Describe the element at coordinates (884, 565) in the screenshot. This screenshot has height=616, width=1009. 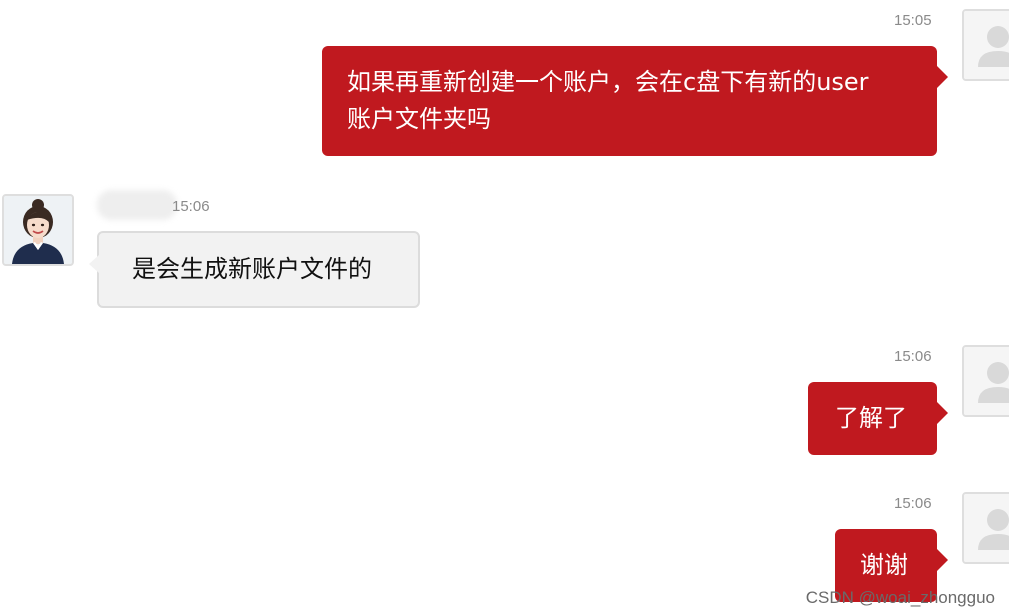
I see `message-text: 谢谢` at that location.